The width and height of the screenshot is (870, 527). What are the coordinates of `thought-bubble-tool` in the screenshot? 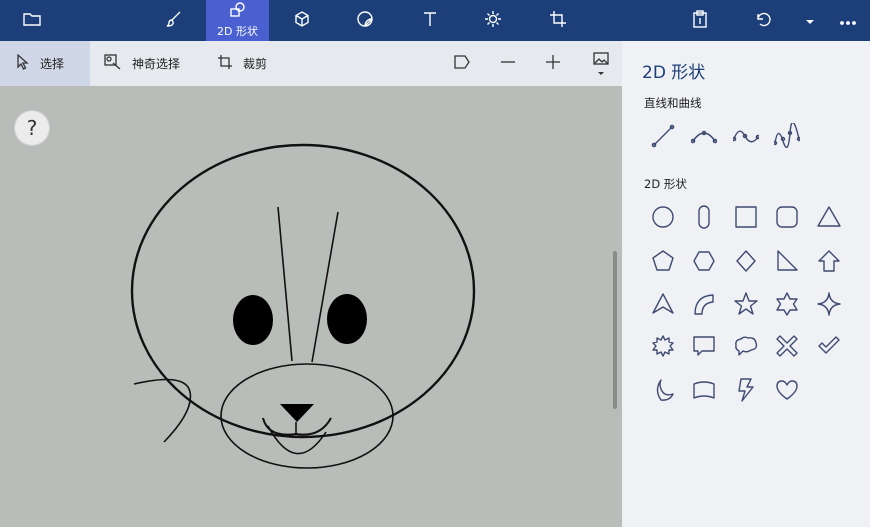 It's located at (746, 348).